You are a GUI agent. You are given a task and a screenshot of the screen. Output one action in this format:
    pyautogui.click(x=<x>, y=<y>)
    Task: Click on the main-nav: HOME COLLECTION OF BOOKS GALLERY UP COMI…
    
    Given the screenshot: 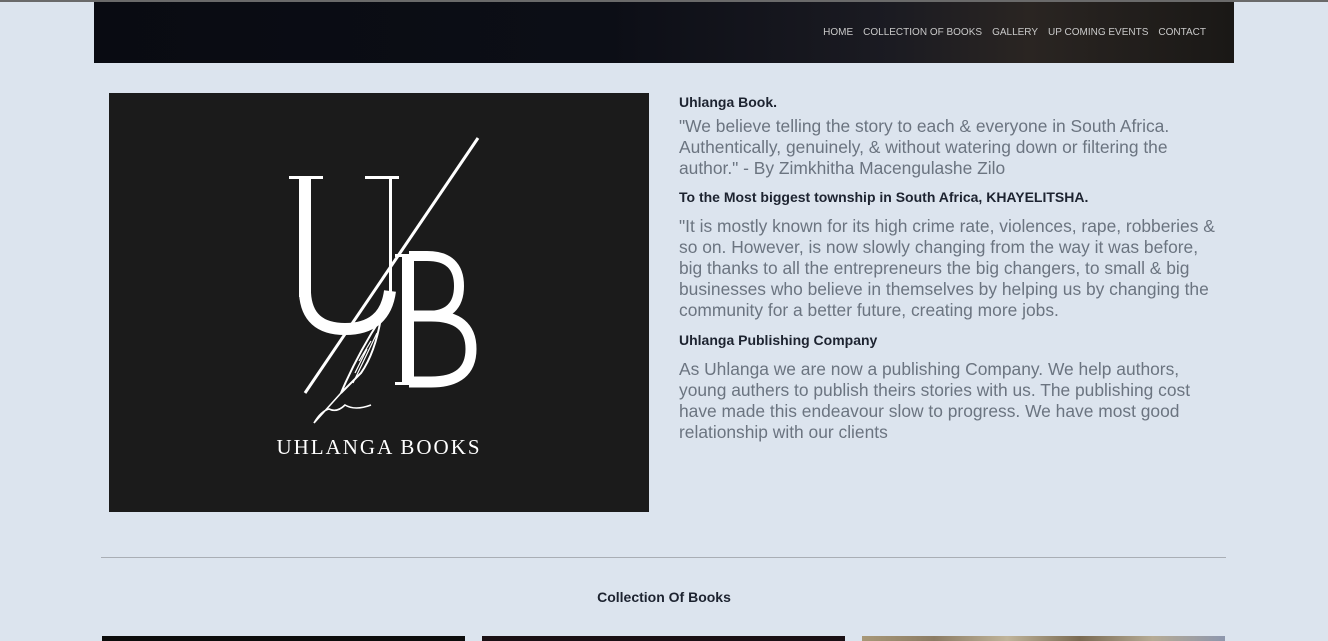 What is the action you would take?
    pyautogui.click(x=1014, y=32)
    